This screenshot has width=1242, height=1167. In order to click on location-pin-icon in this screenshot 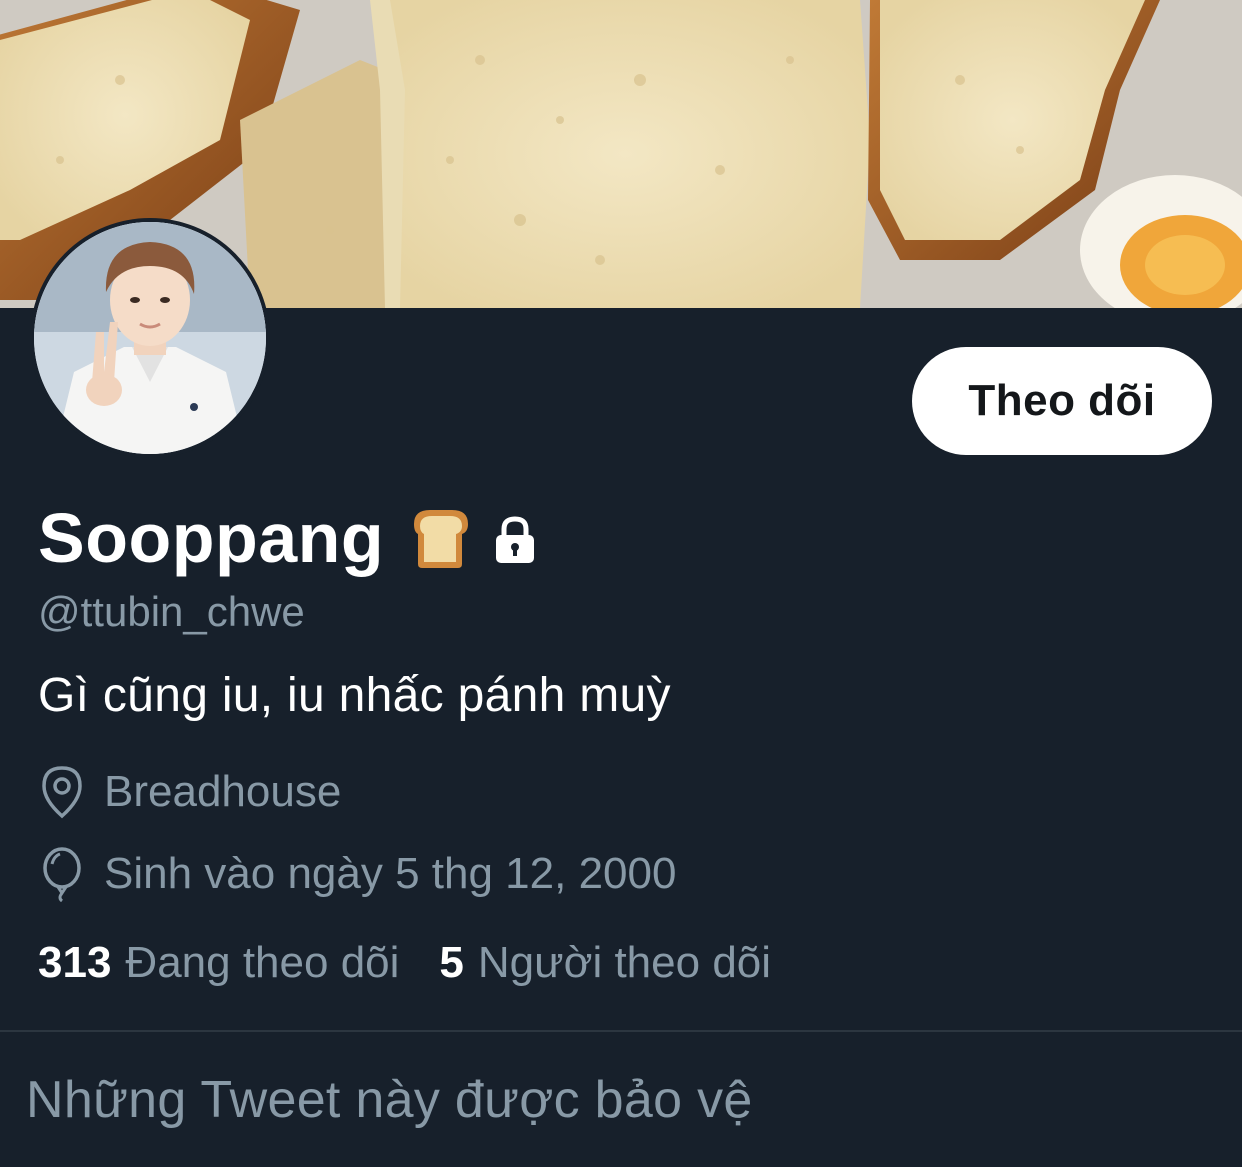, I will do `click(62, 792)`.